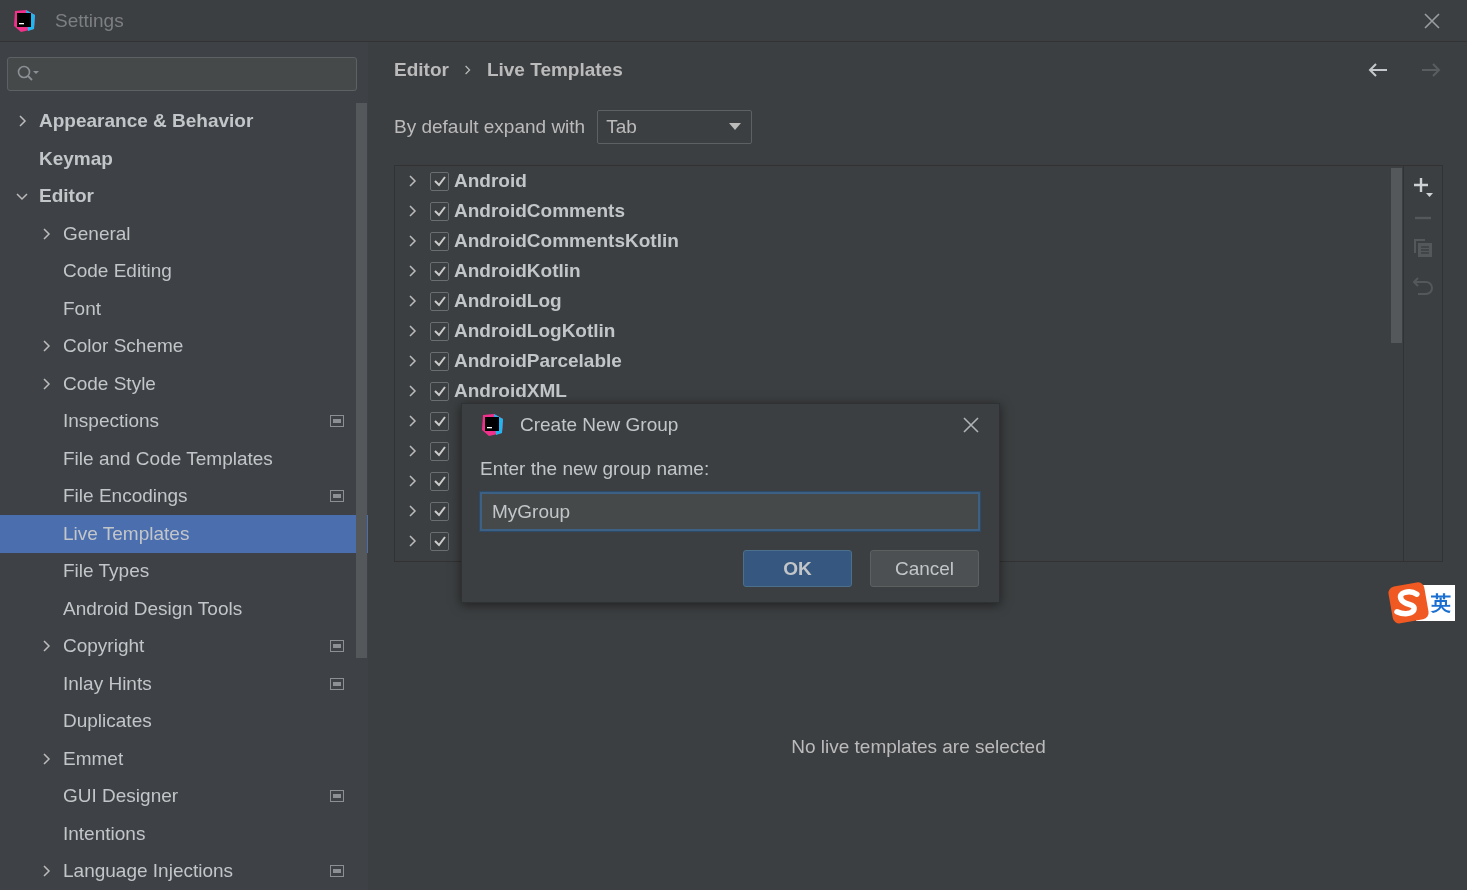 This screenshot has height=890, width=1467. What do you see at coordinates (566, 241) in the screenshot?
I see `template-group-name: AndroidCommentsKotlin` at bounding box center [566, 241].